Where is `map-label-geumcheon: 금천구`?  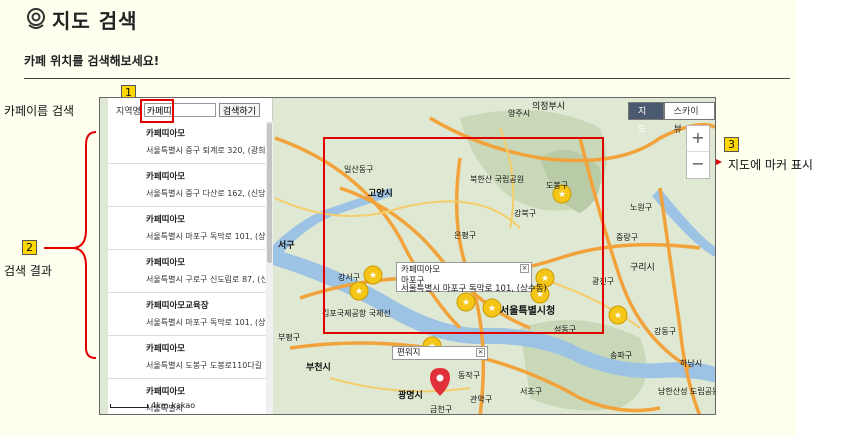 map-label-geumcheon: 금천구 is located at coordinates (441, 409).